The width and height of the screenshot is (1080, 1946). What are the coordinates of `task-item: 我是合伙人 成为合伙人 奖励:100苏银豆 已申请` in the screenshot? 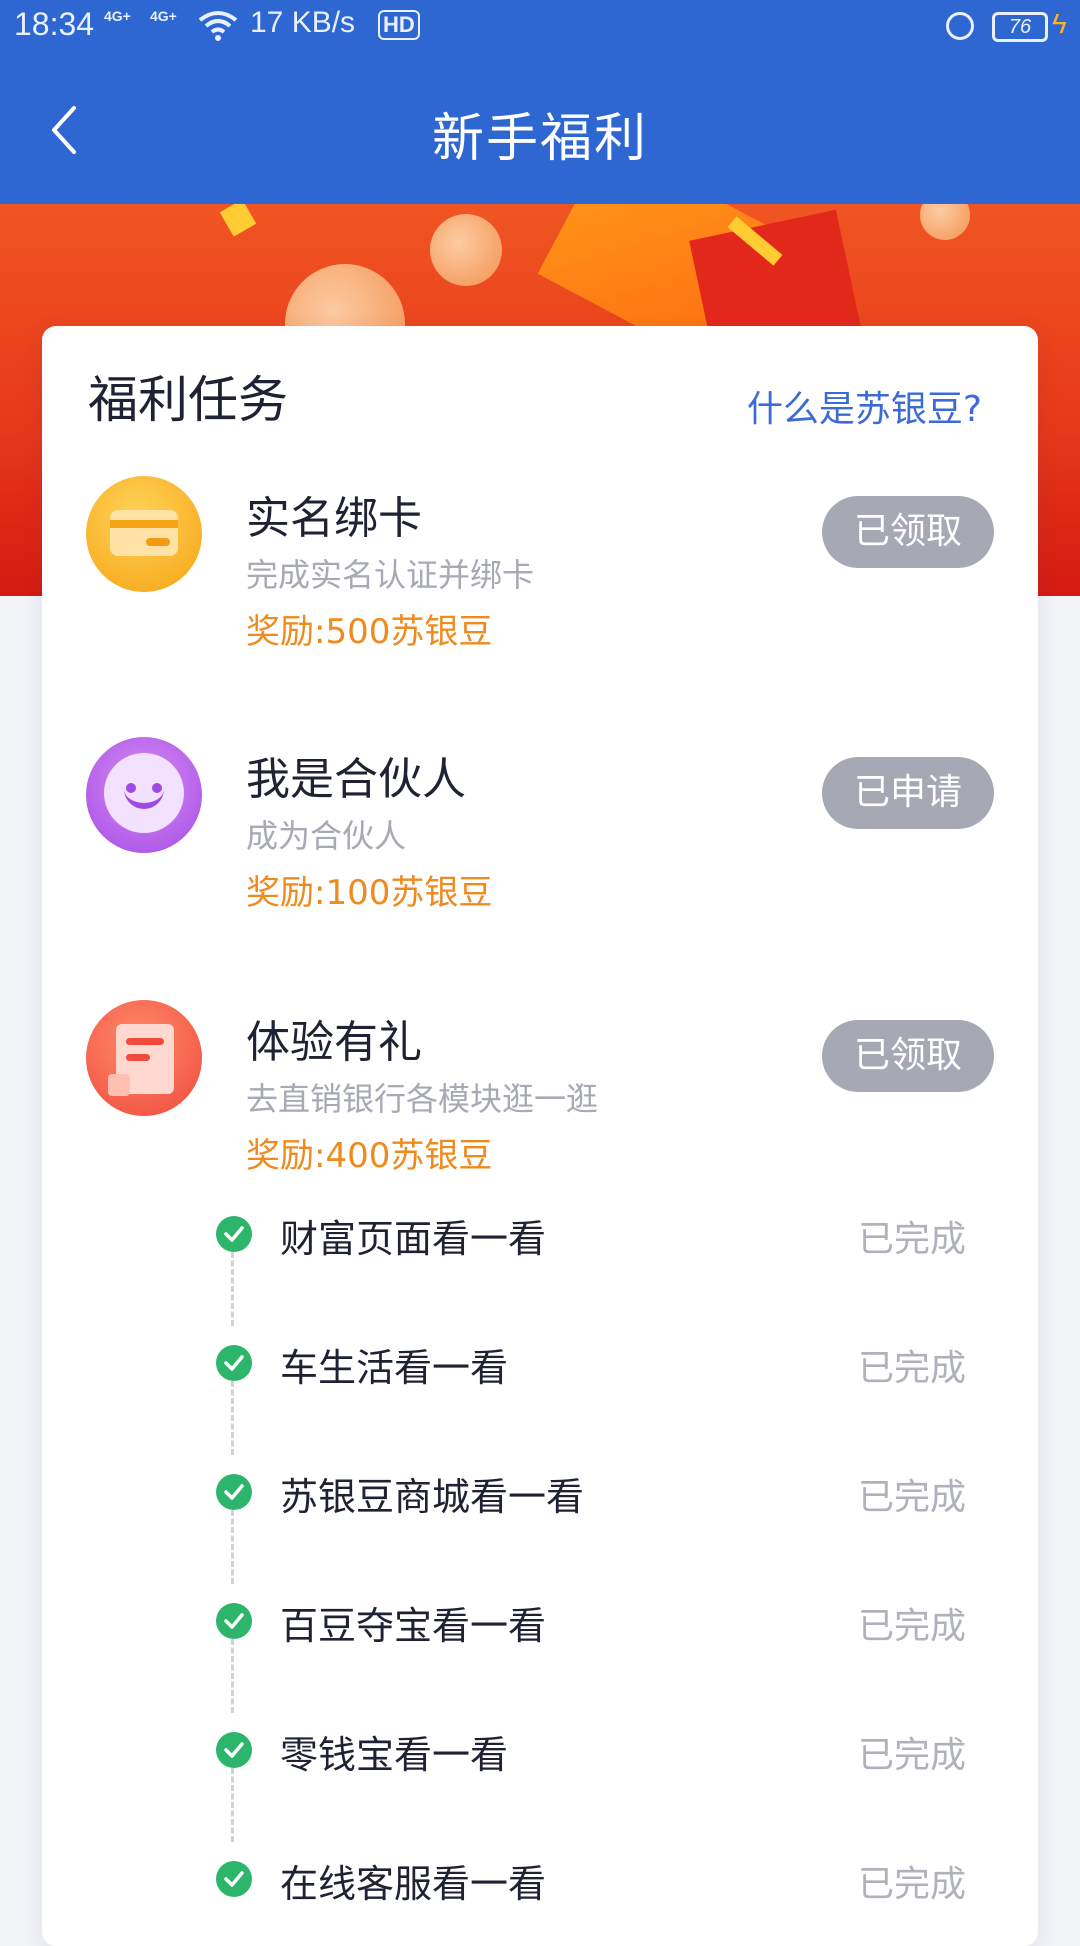 It's located at (540, 837).